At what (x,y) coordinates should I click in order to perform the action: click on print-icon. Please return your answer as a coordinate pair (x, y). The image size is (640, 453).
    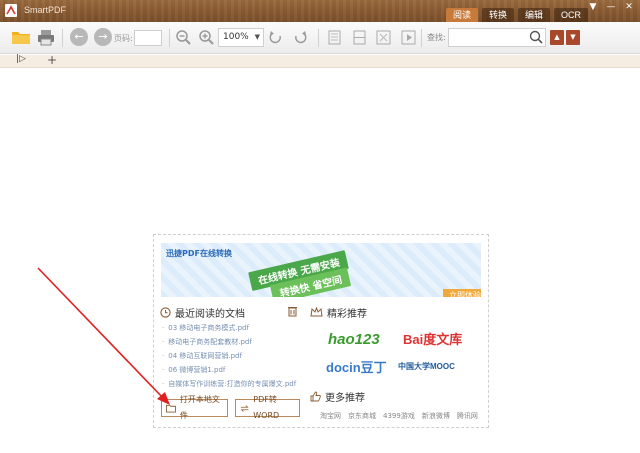
    Looking at the image, I should click on (46, 37).